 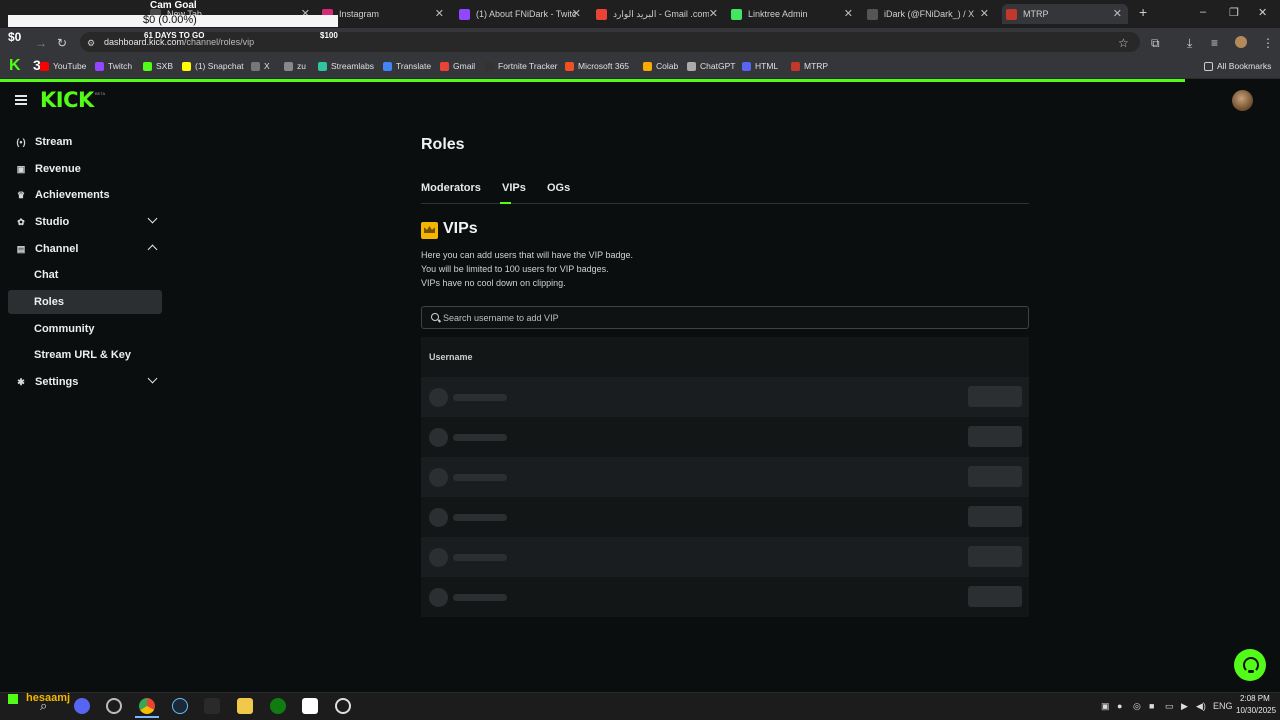 What do you see at coordinates (278, 706) in the screenshot?
I see `xbox-icon` at bounding box center [278, 706].